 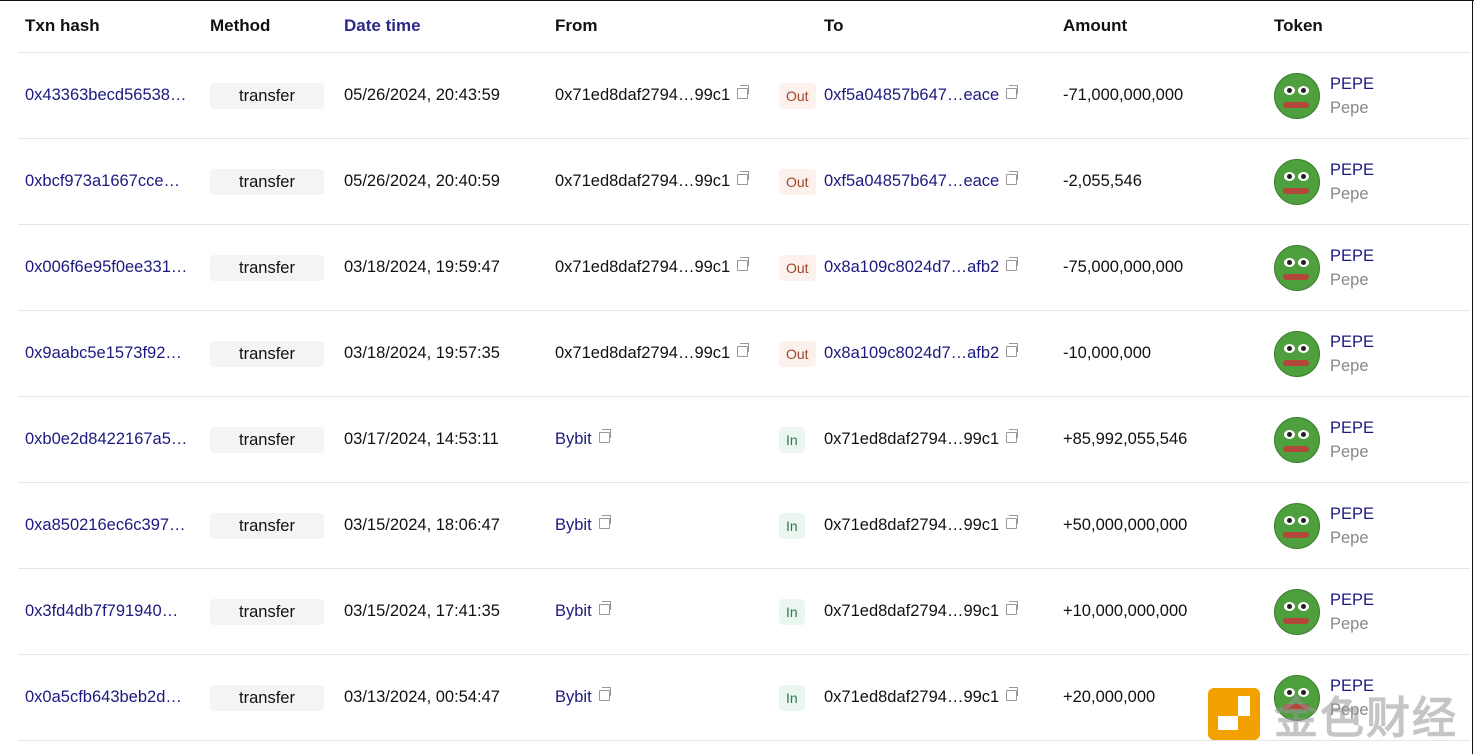 I want to click on date-time: 03/17/2024, 14:53:11, so click(x=421, y=439).